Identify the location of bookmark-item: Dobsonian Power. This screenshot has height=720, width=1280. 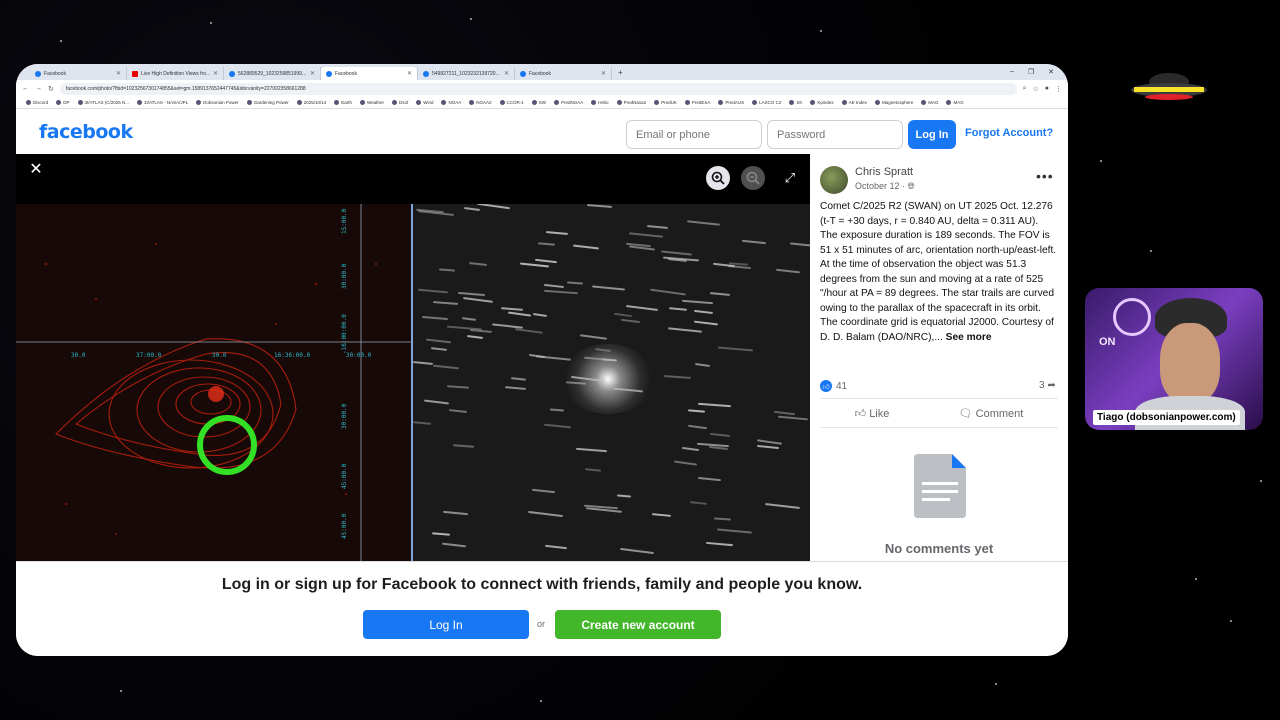
(217, 102).